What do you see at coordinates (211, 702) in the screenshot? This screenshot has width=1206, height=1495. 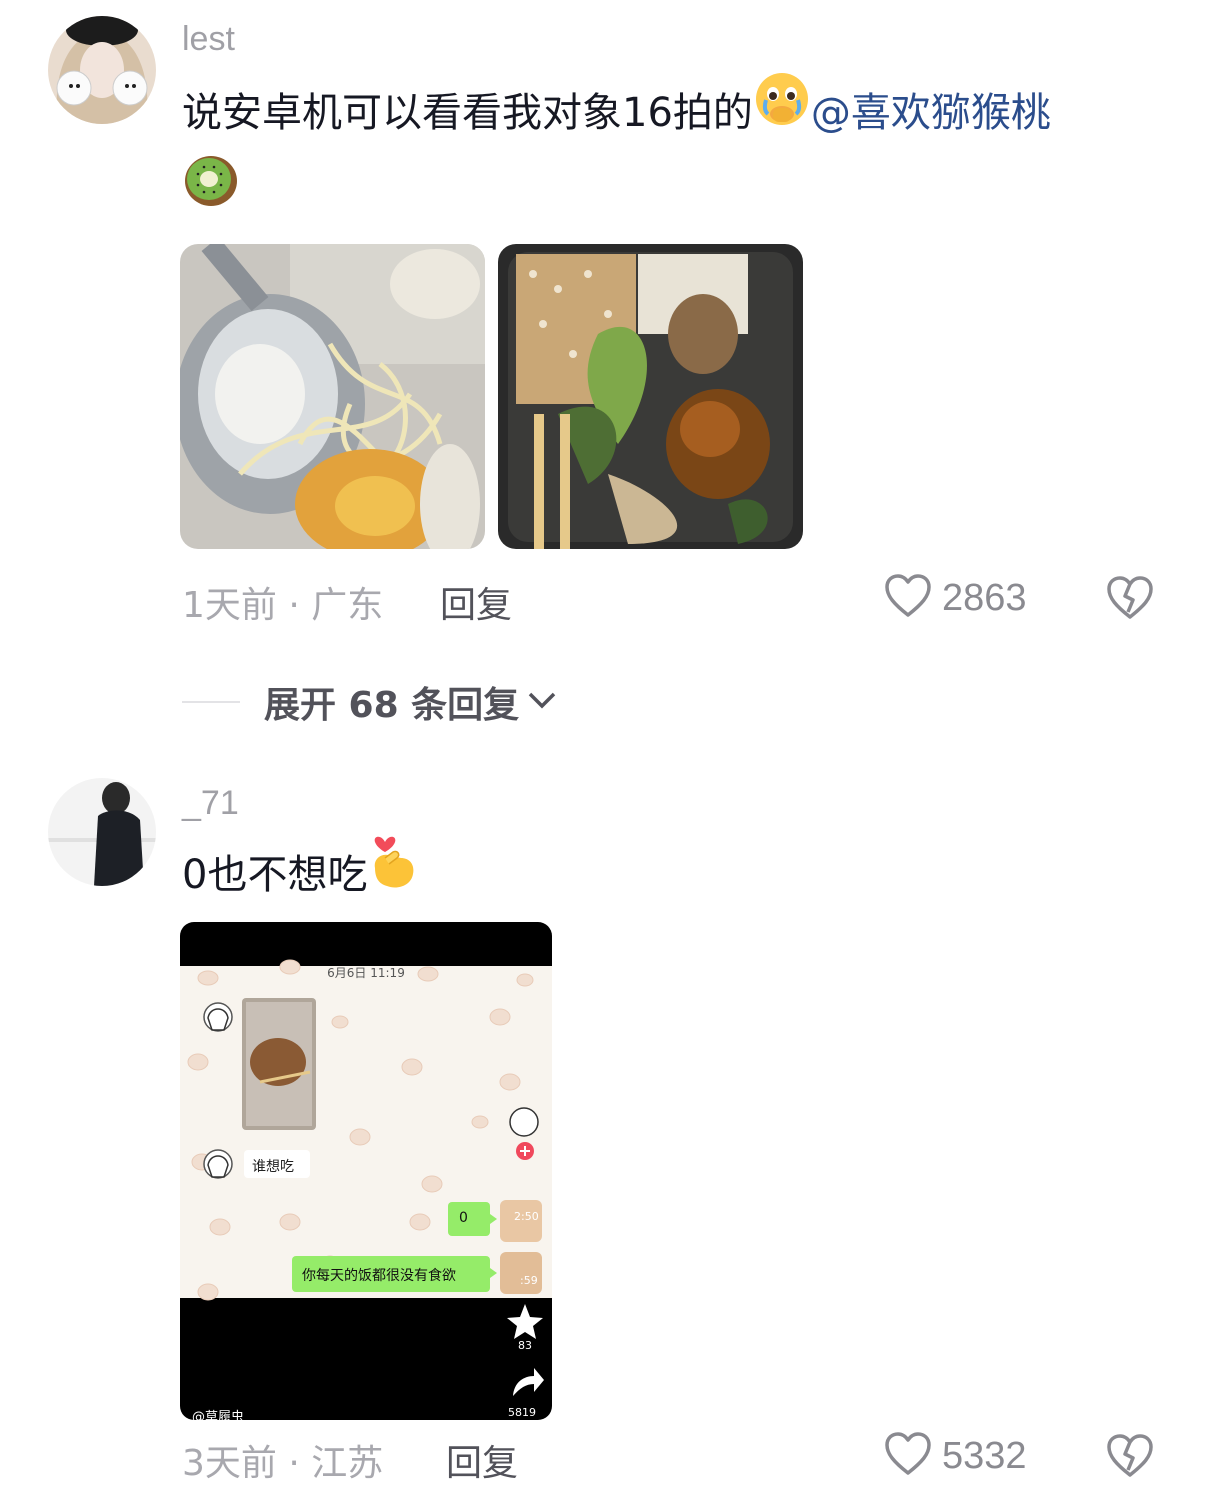 I see `expand-divider` at bounding box center [211, 702].